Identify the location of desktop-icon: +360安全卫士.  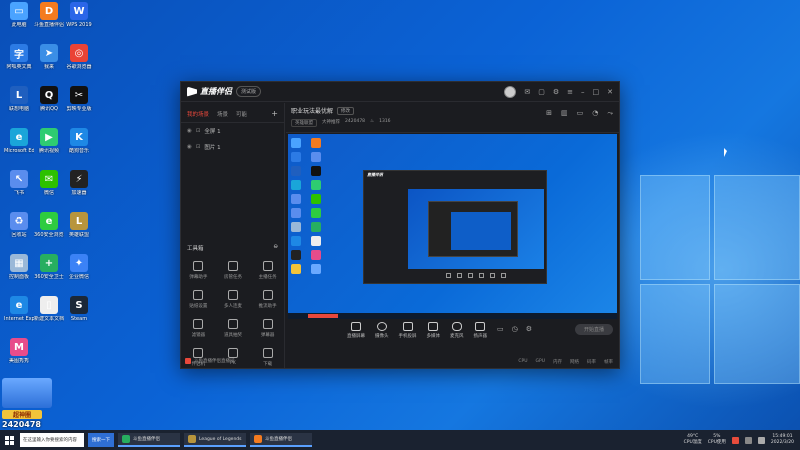
(49, 267).